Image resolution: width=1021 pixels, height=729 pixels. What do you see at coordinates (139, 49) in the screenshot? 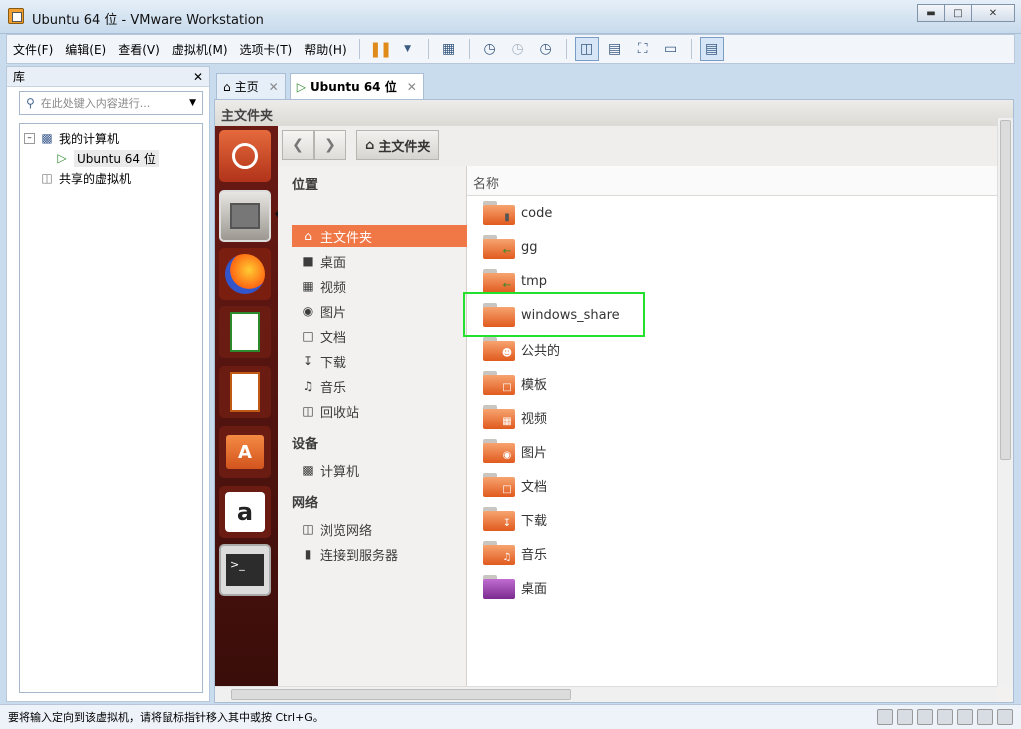
I see `menu-view: 查看(V)` at bounding box center [139, 49].